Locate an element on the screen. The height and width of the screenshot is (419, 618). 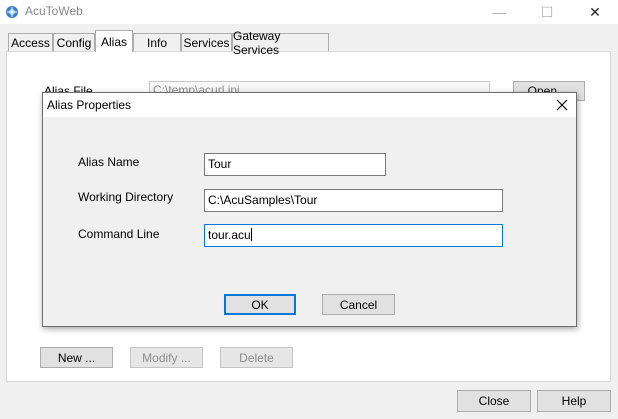
tab-config: Config is located at coordinates (74, 42).